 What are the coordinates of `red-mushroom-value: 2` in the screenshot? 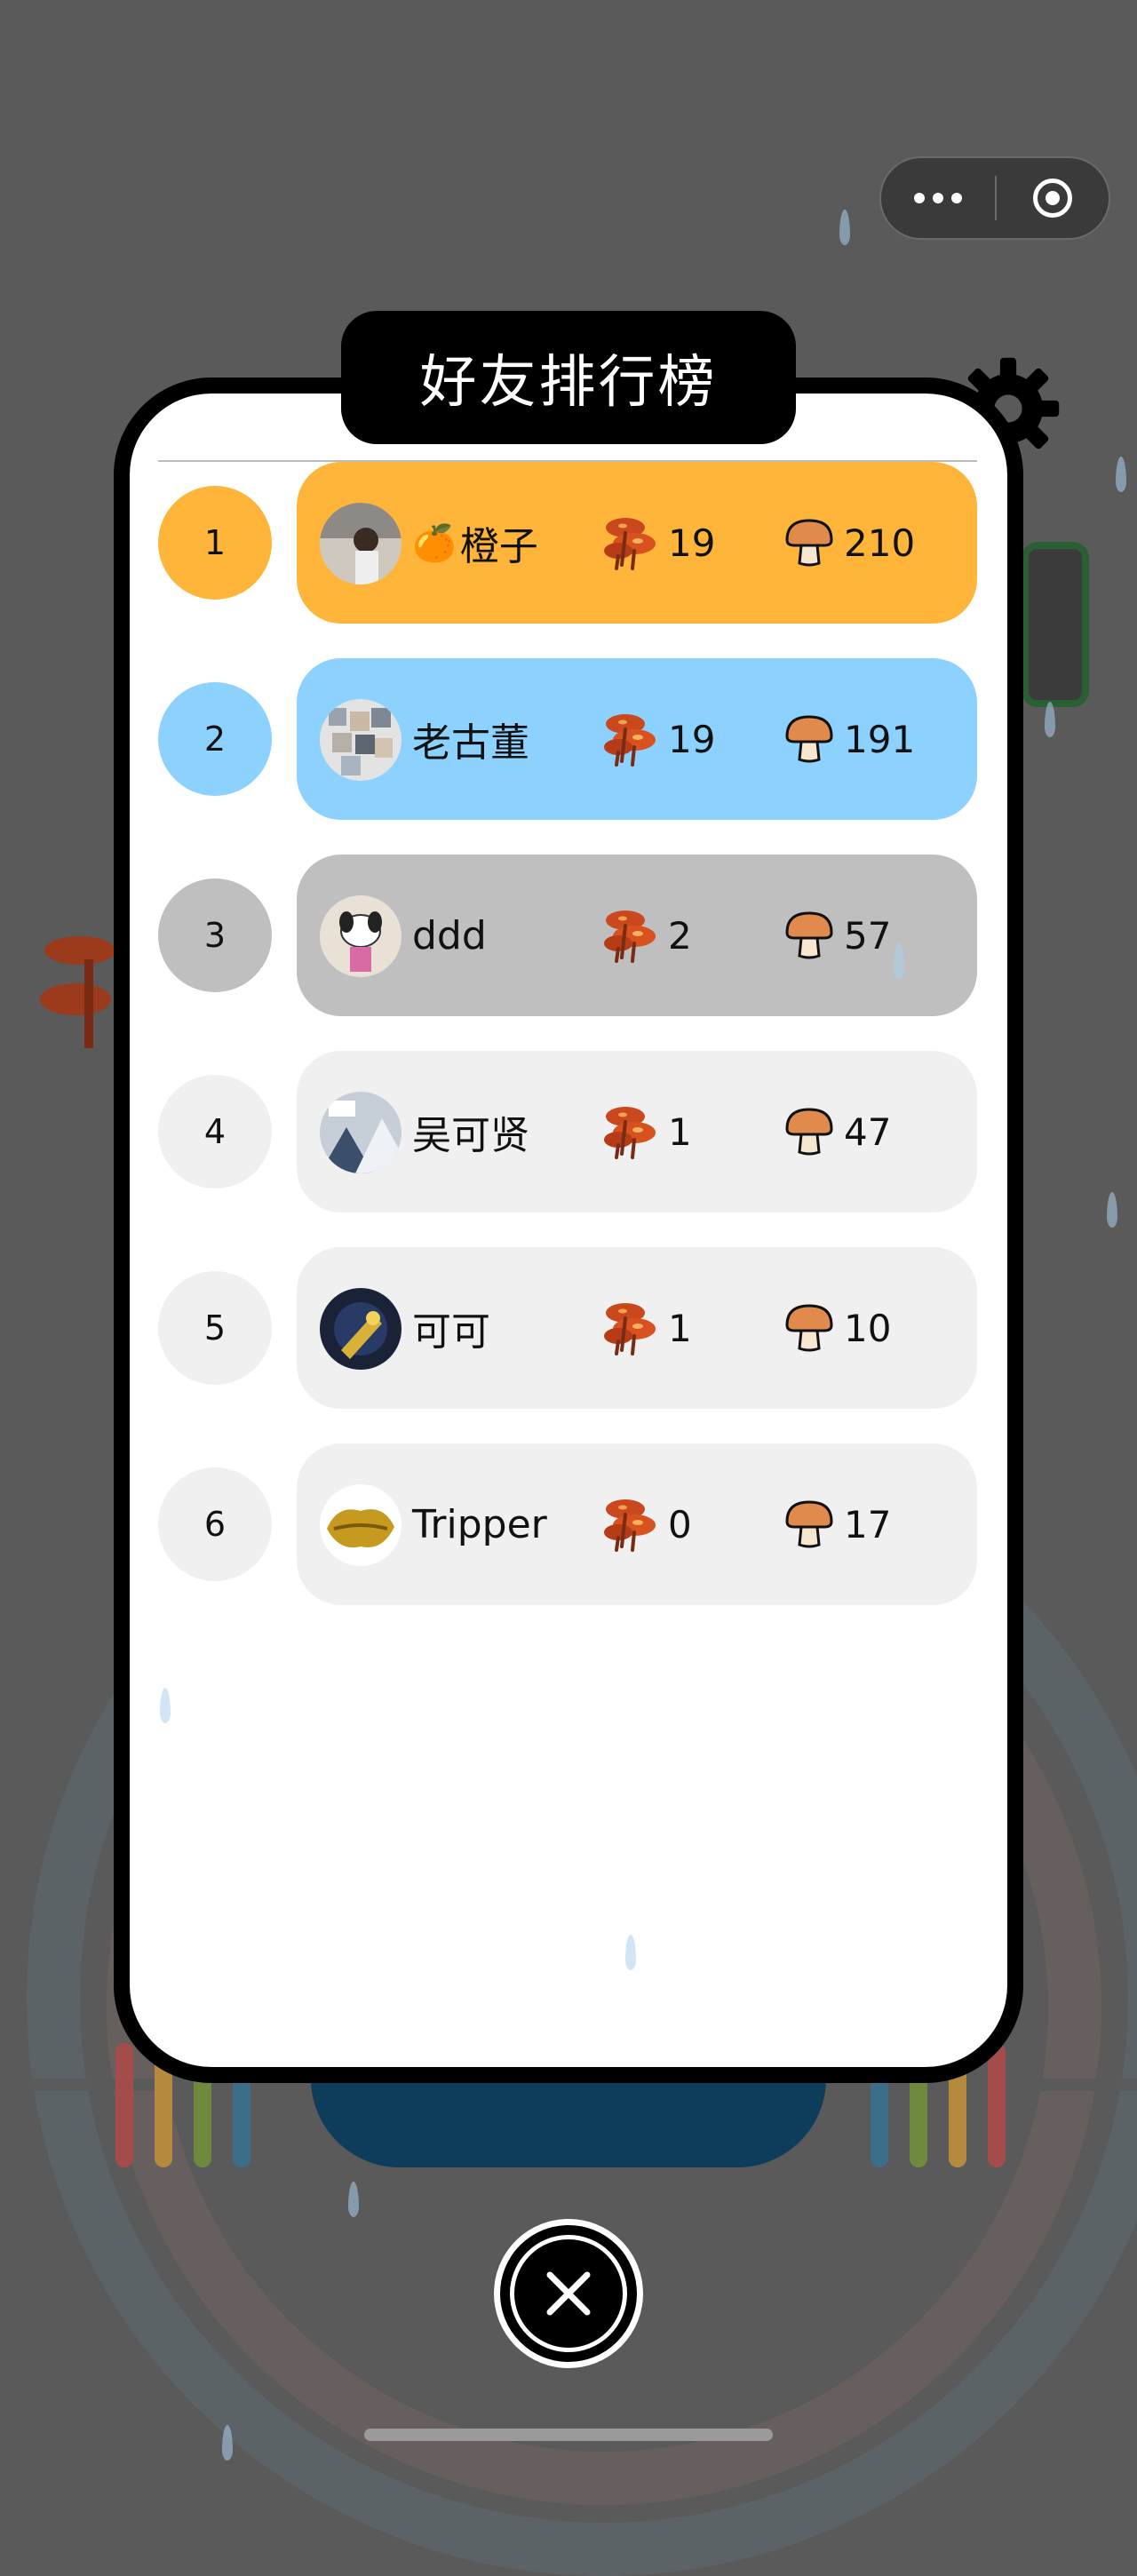 It's located at (680, 935).